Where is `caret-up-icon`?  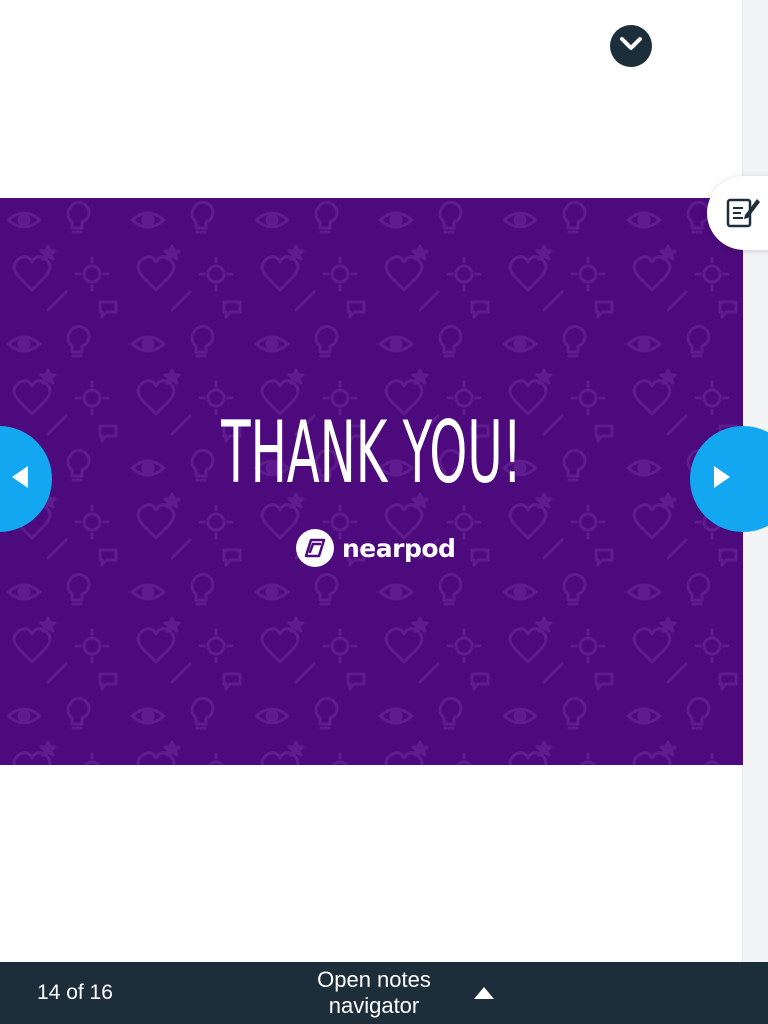 caret-up-icon is located at coordinates (484, 993).